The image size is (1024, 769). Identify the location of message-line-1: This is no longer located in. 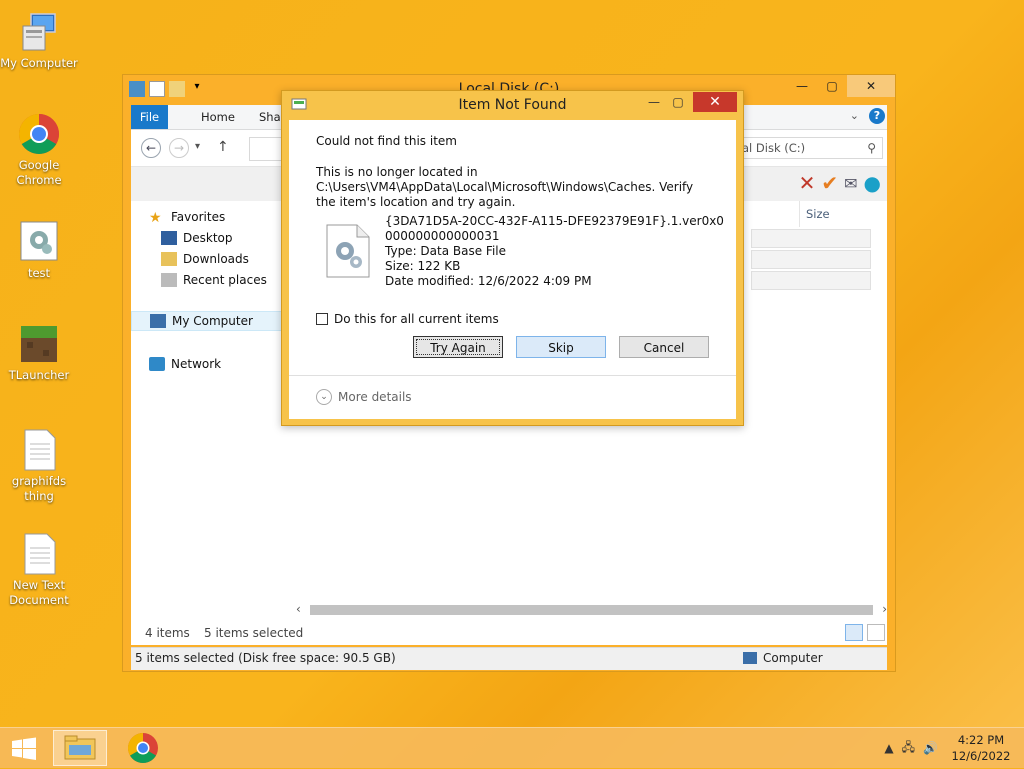
(397, 172).